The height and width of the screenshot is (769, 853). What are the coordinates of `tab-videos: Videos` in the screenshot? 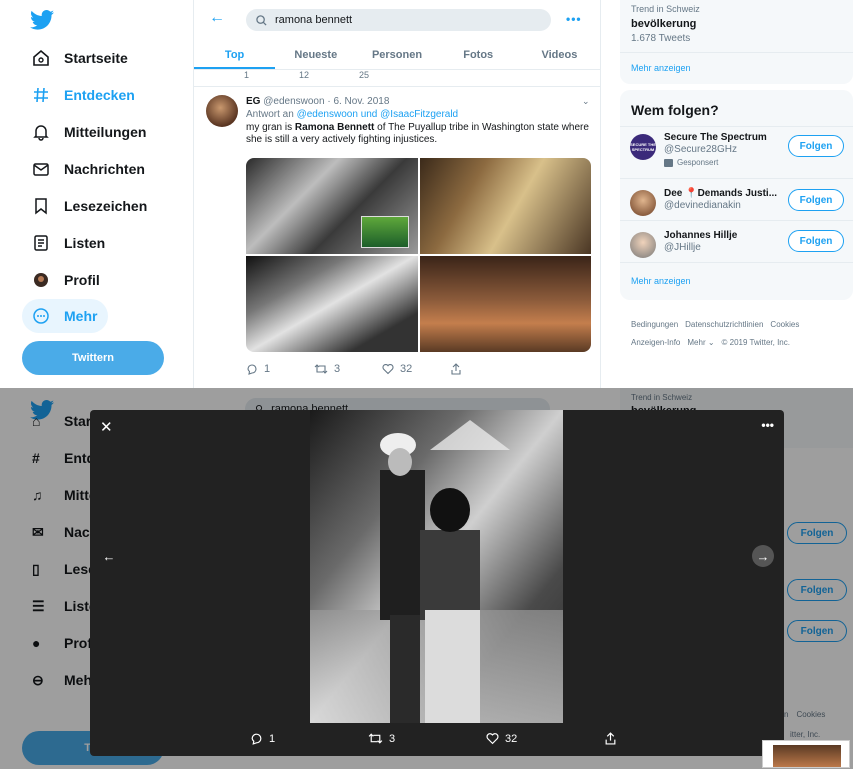 It's located at (559, 55).